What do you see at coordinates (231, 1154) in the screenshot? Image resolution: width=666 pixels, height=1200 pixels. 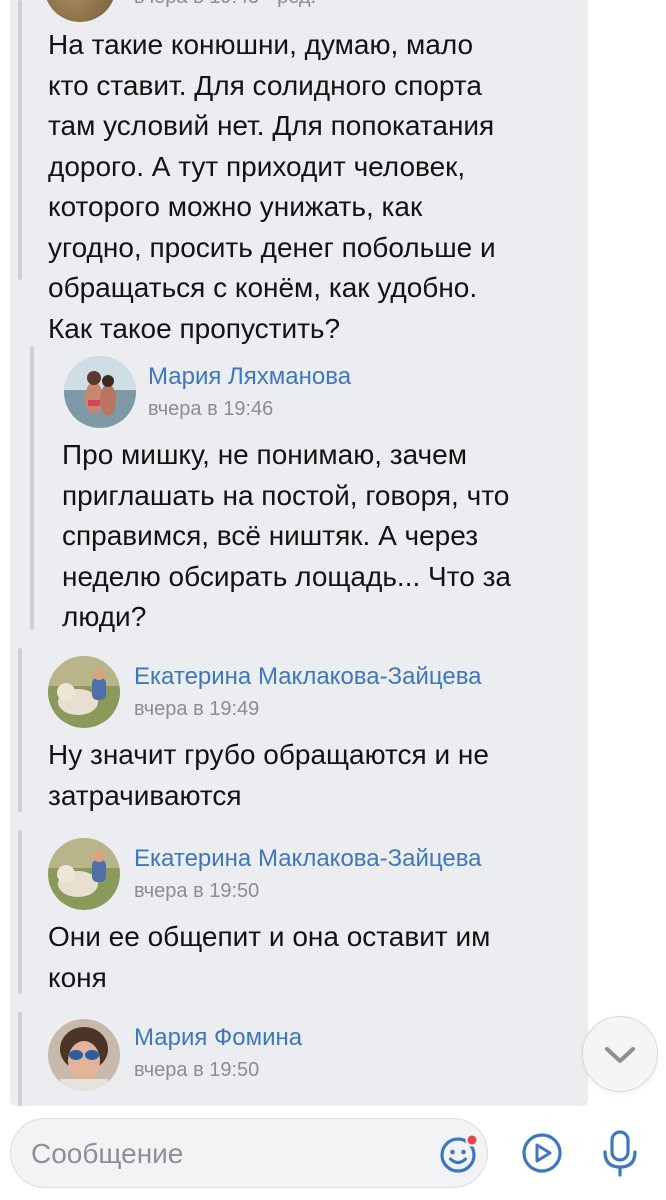 I see `message-input` at bounding box center [231, 1154].